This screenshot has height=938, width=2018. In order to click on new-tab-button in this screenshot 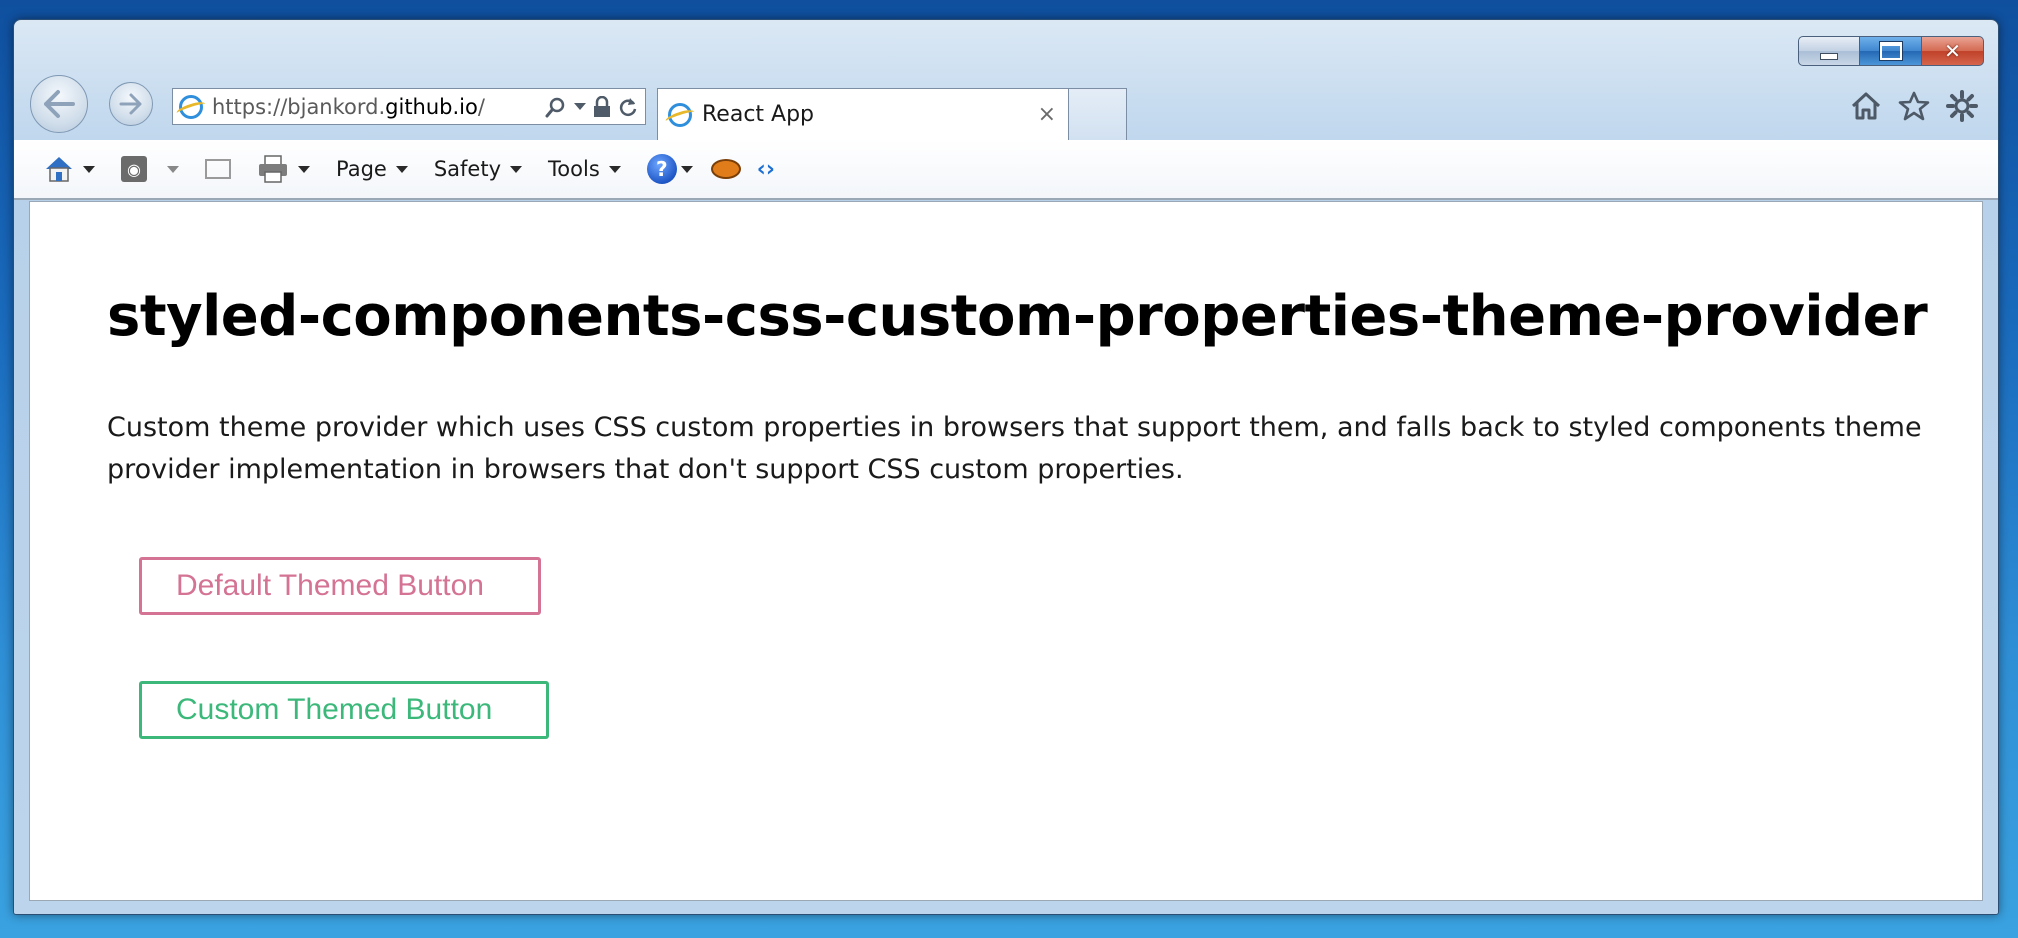, I will do `click(1098, 114)`.